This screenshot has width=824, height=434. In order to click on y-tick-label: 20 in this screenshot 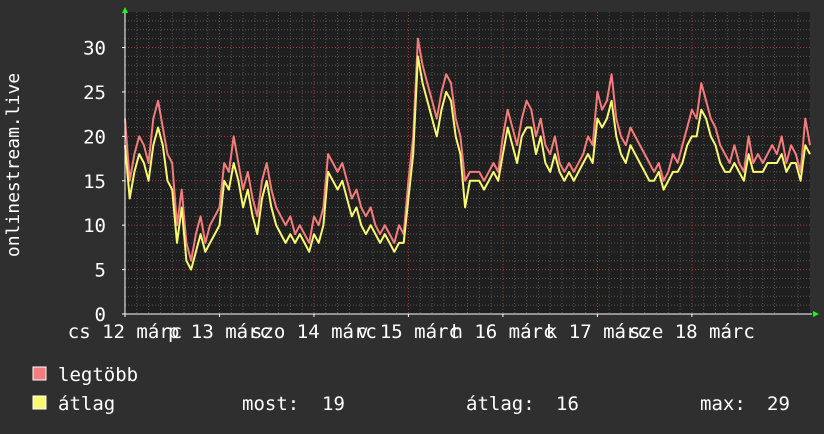, I will do `click(94, 137)`.